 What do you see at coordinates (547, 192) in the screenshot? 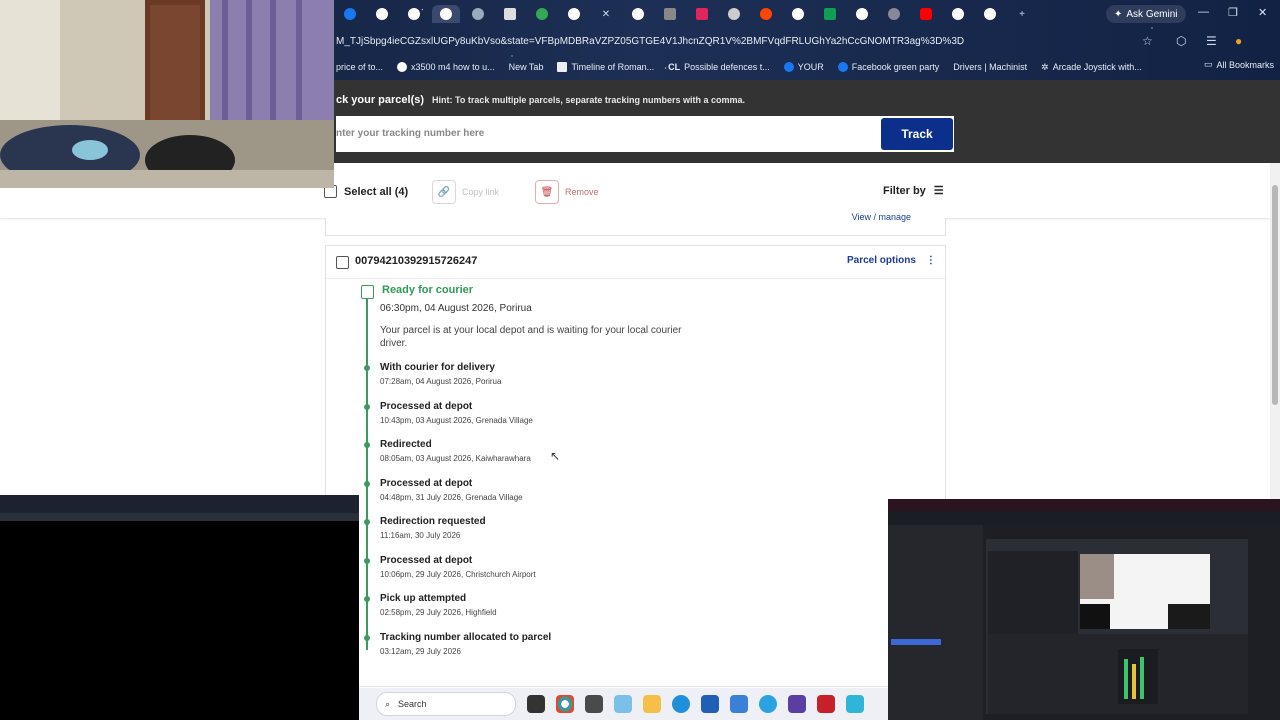
I see `trash-icon: 🗑` at bounding box center [547, 192].